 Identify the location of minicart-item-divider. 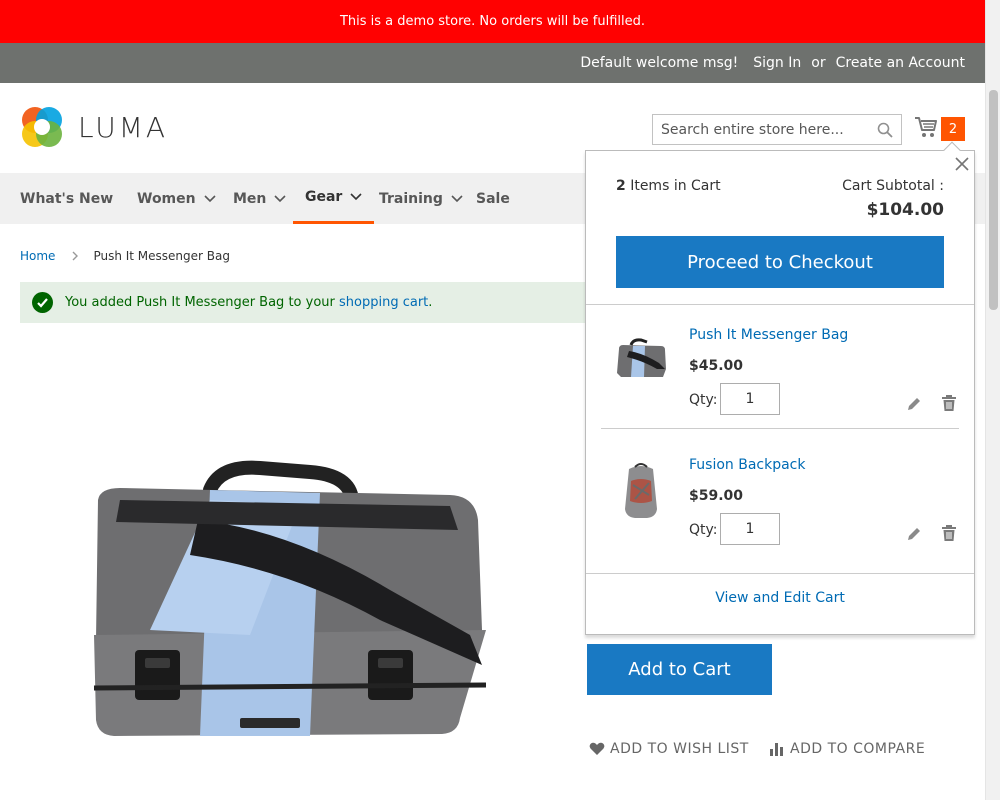
(780, 428).